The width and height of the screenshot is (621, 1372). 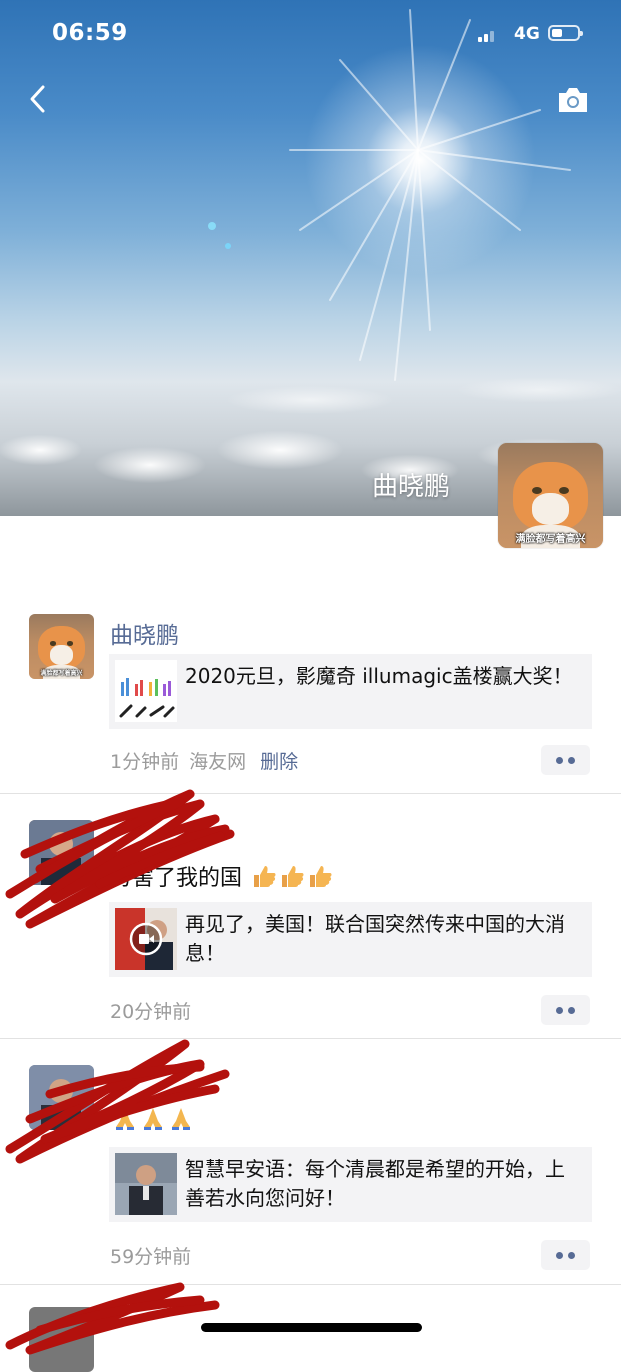 What do you see at coordinates (379, 676) in the screenshot?
I see `link-title: 2020元旦，影魔奇 illumagic盖楼赢大奖！` at bounding box center [379, 676].